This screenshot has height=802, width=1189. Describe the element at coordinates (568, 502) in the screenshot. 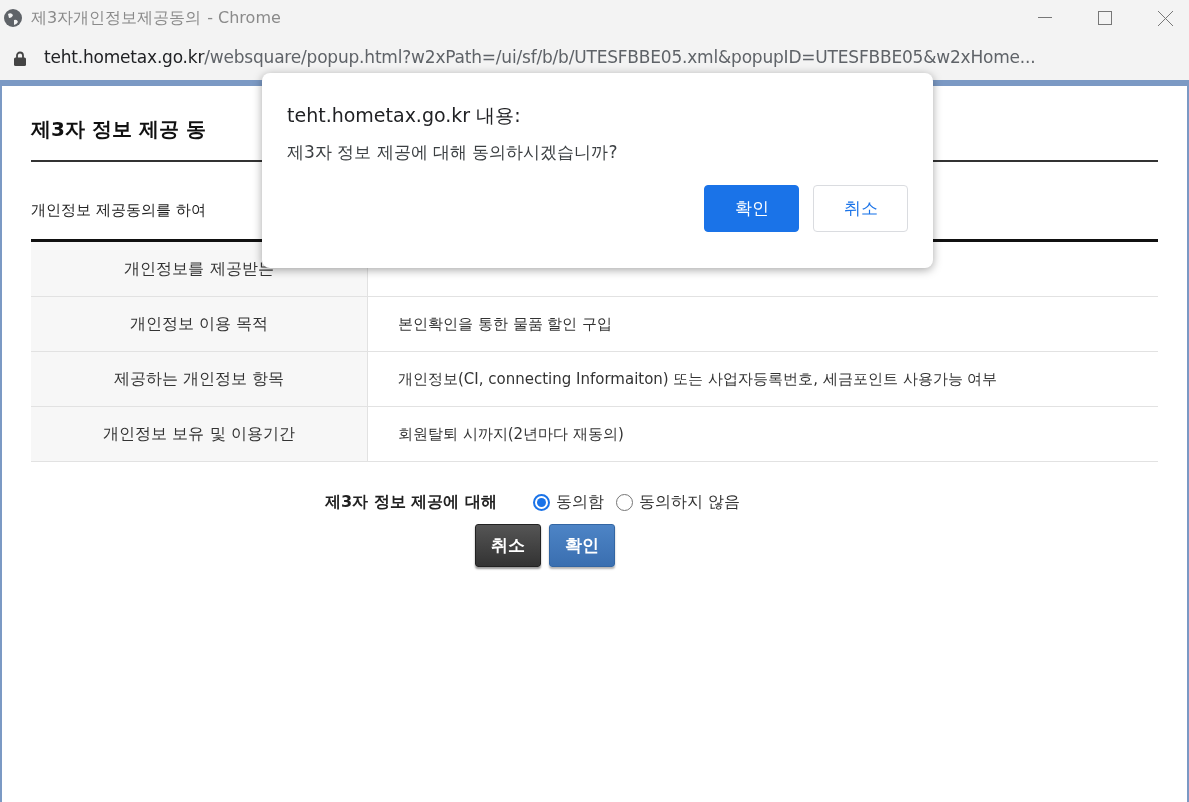

I see `radio-option: 동의함` at that location.